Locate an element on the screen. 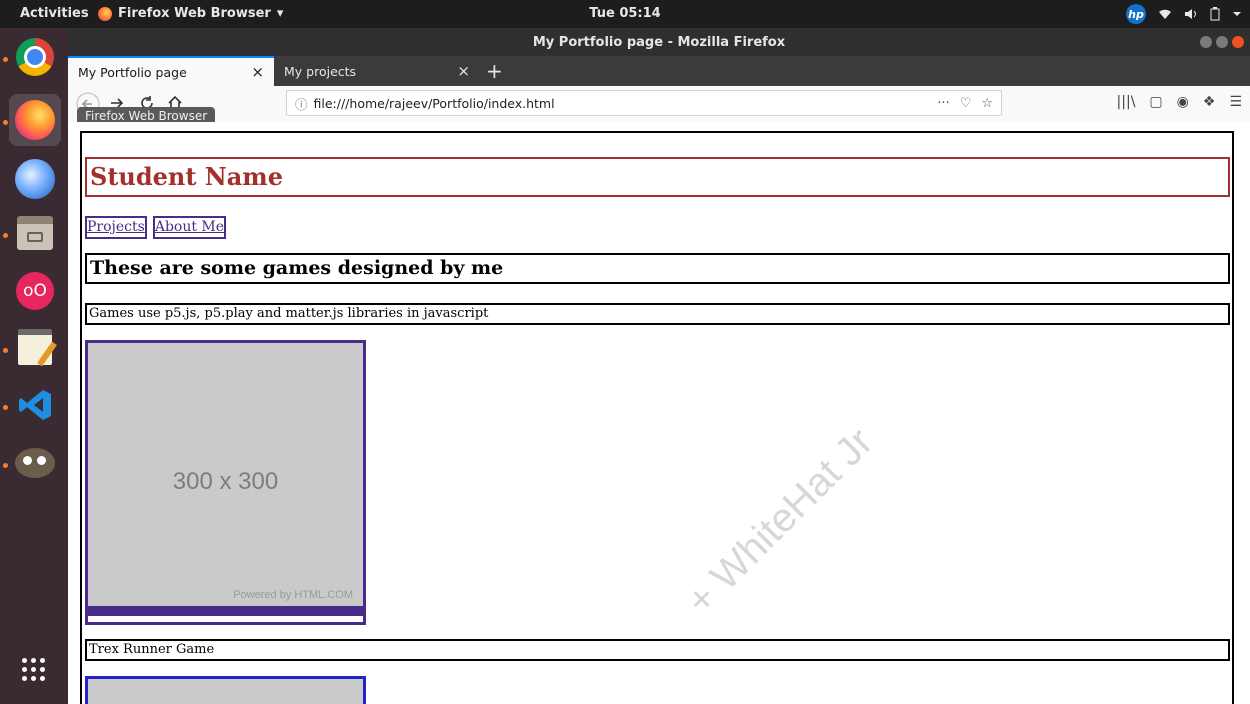  maximize-button is located at coordinates (1222, 42).